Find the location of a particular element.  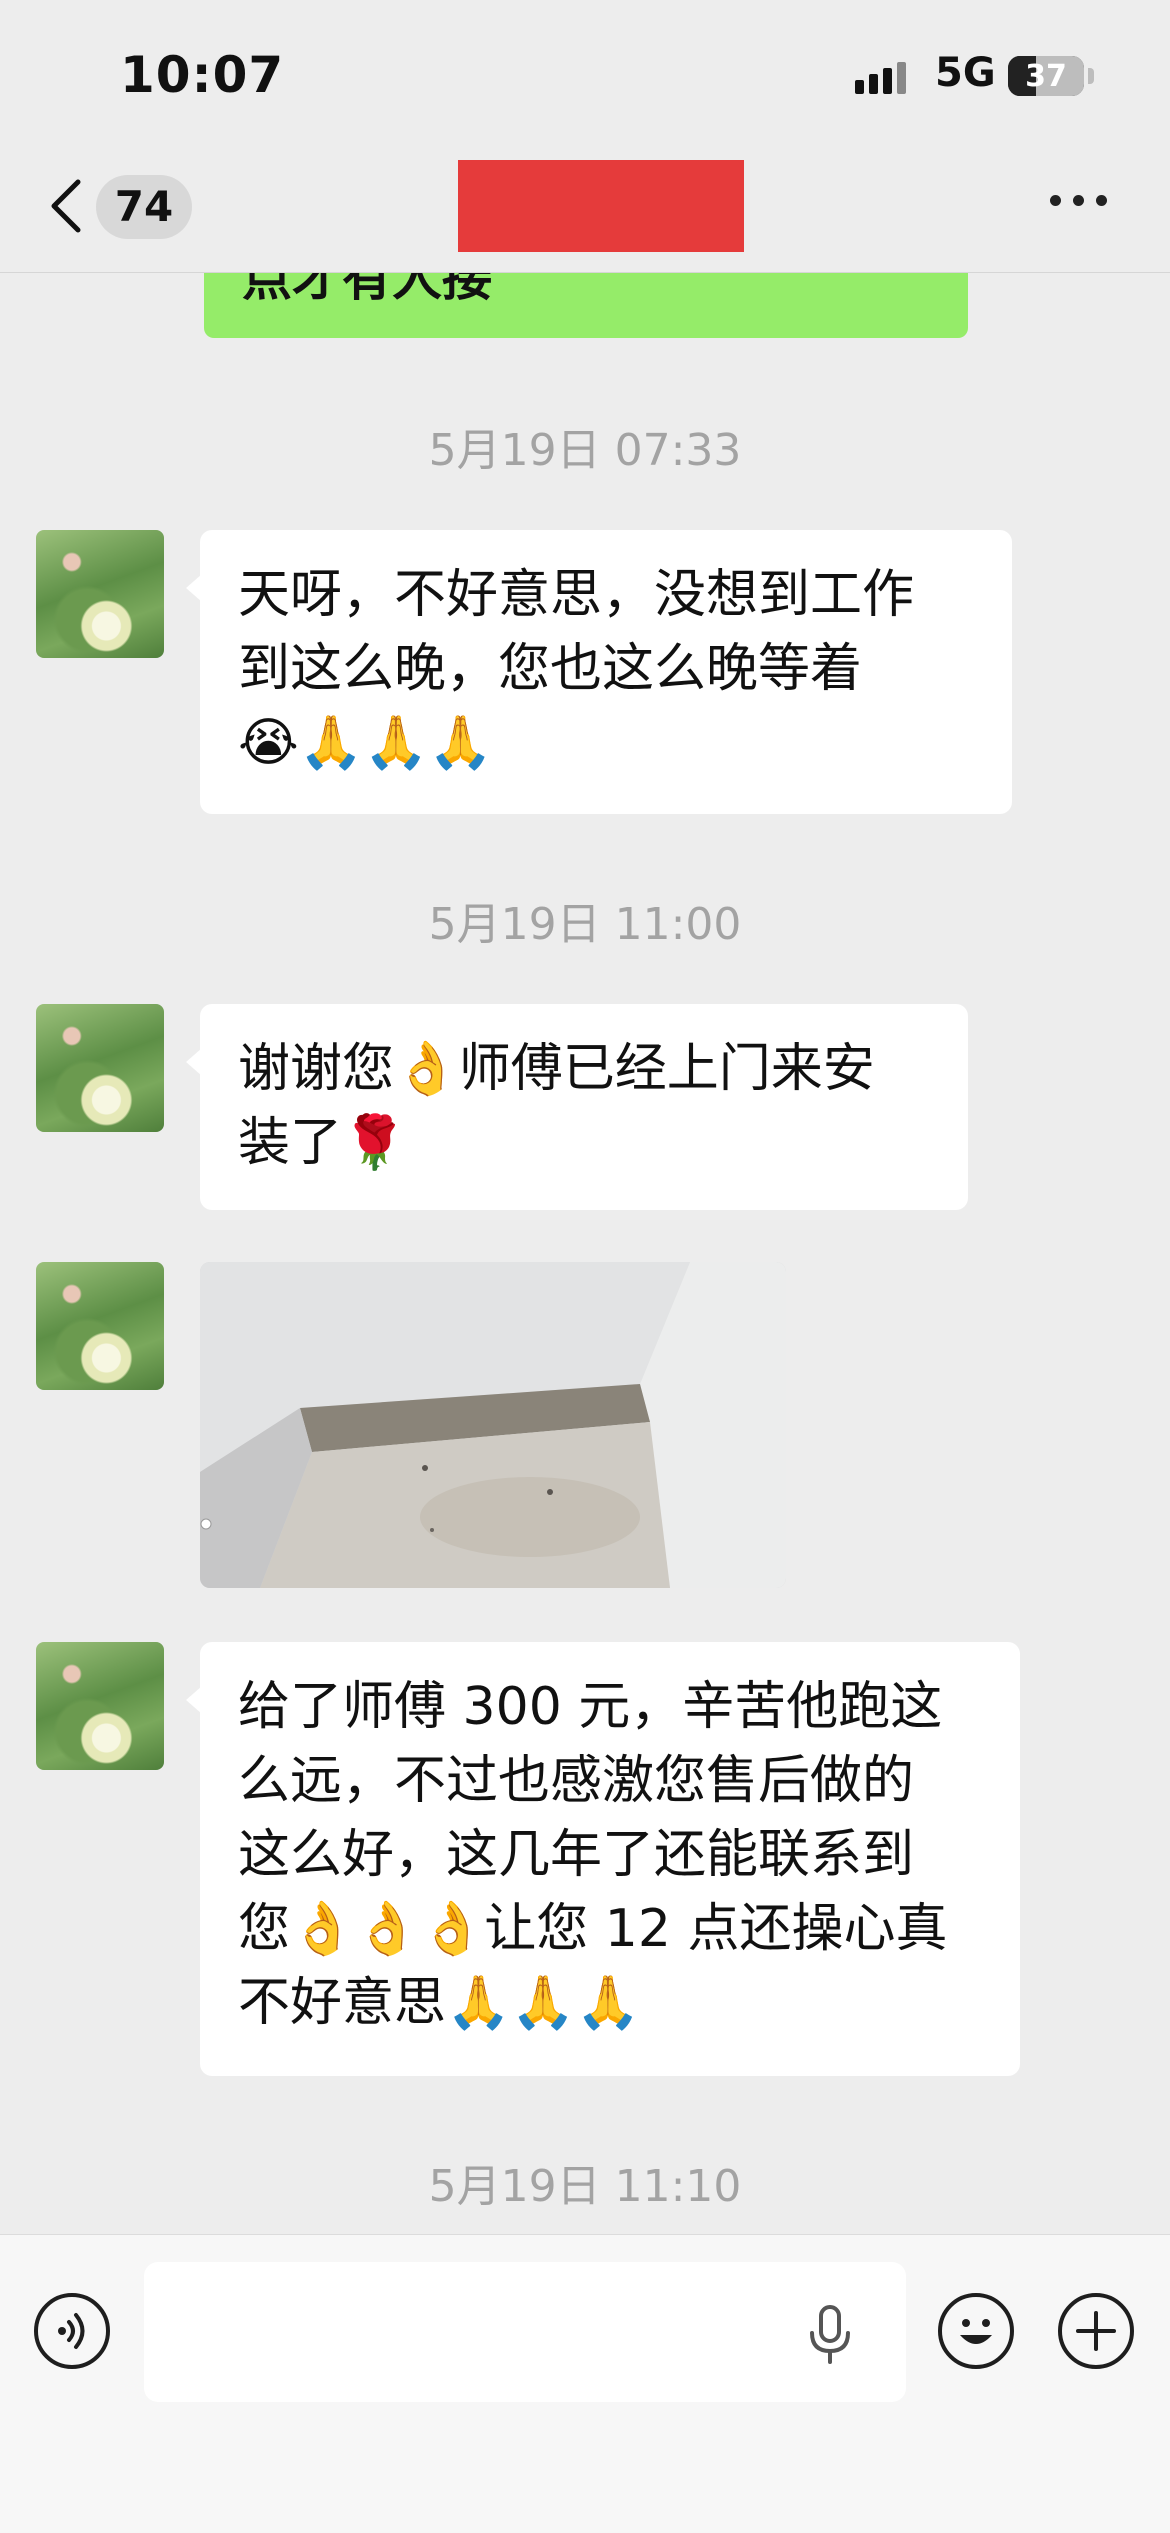

voice-icon is located at coordinates (72, 2331).